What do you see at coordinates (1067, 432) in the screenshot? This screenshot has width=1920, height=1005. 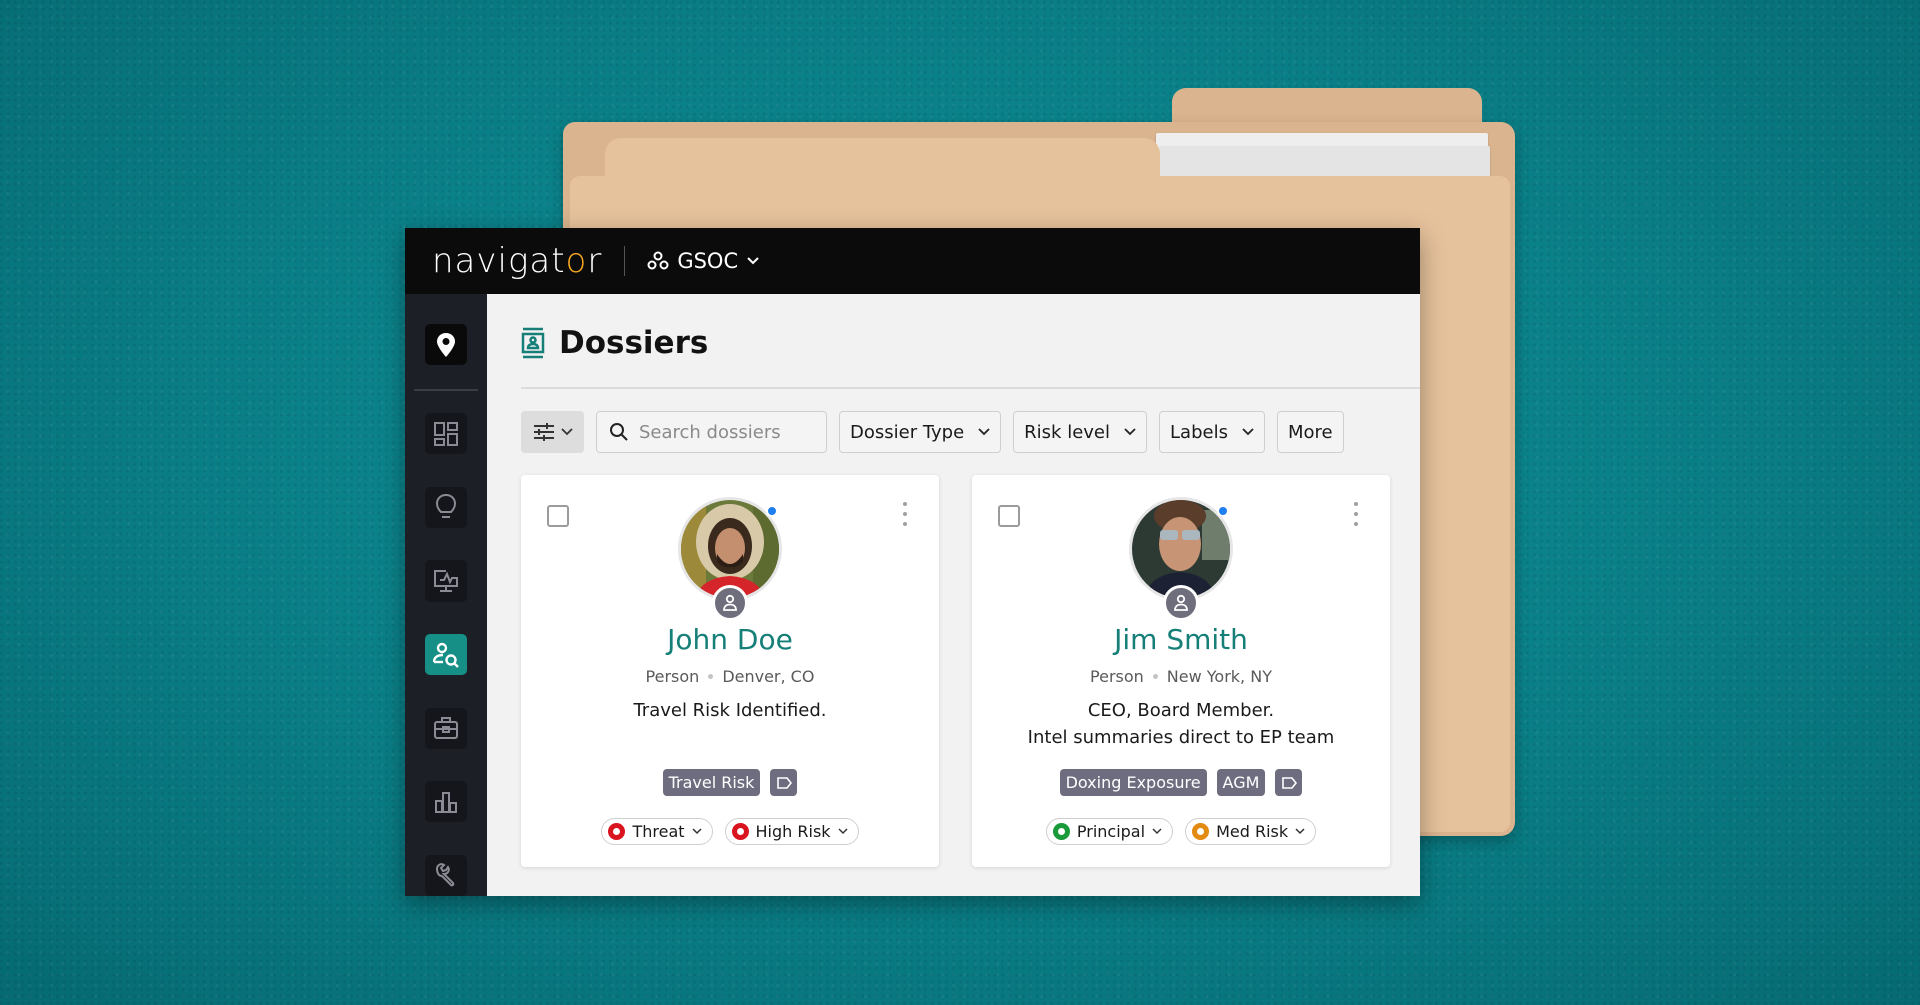 I see `dropdown-label: Risk level` at bounding box center [1067, 432].